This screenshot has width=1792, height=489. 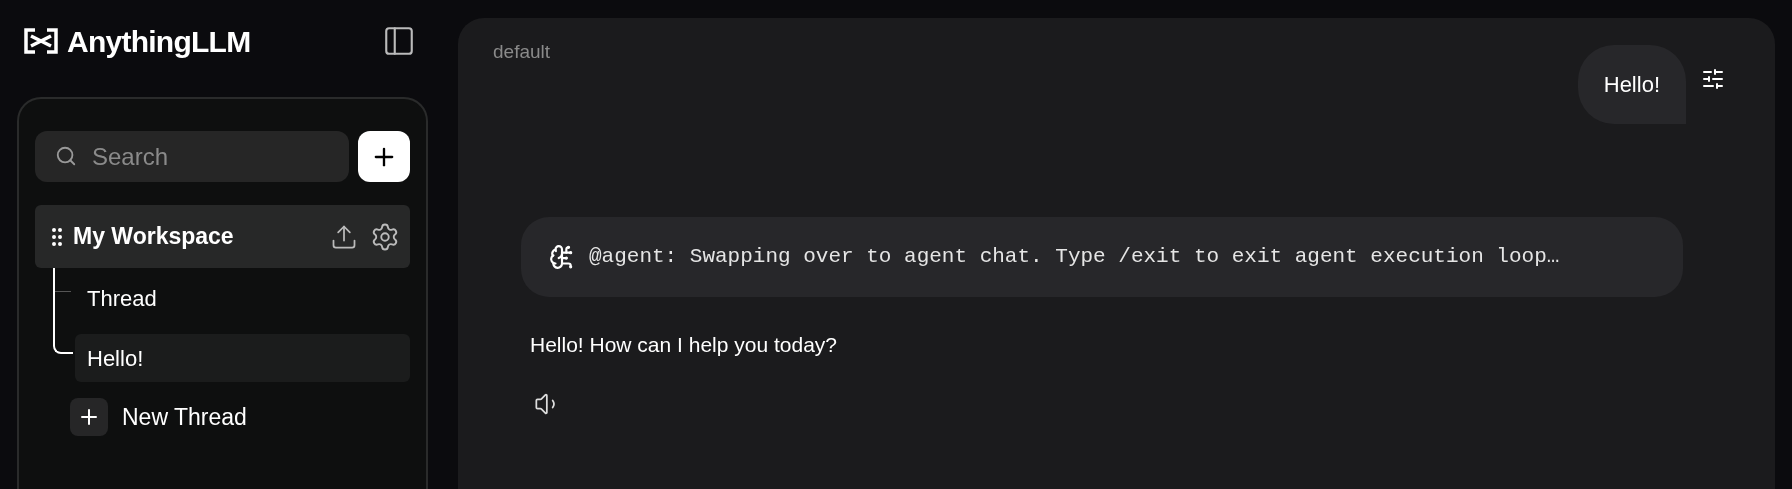 I want to click on search-icon, so click(x=66, y=156).